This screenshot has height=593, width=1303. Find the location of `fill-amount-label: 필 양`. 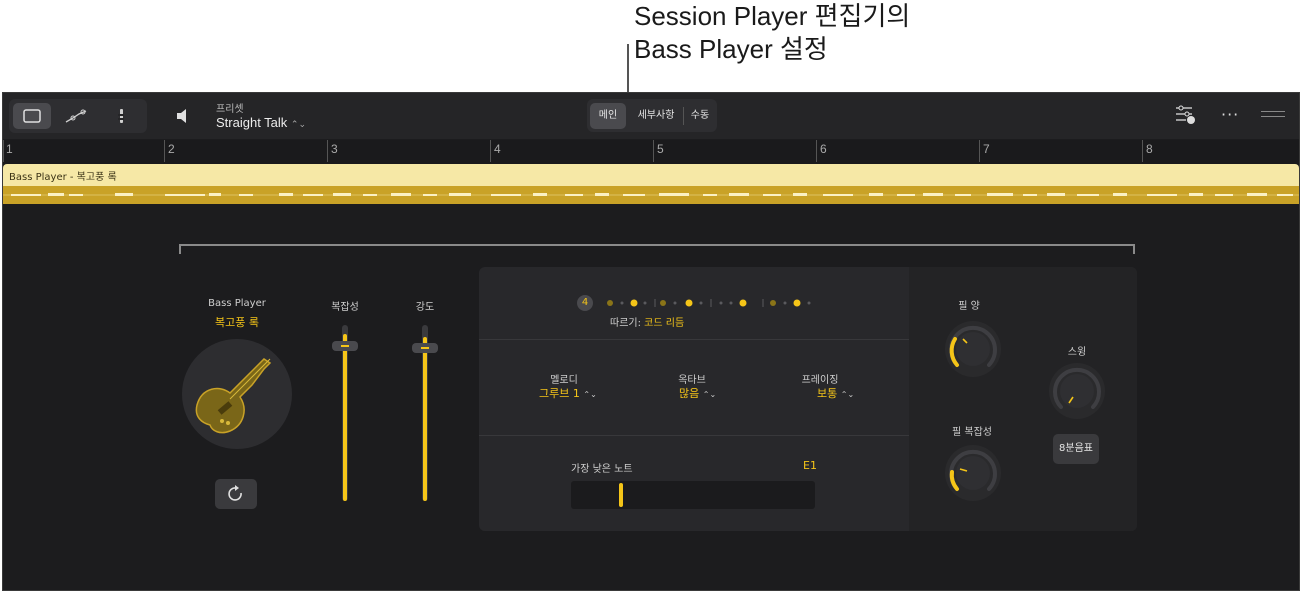

fill-amount-label: 필 양 is located at coordinates (969, 306).